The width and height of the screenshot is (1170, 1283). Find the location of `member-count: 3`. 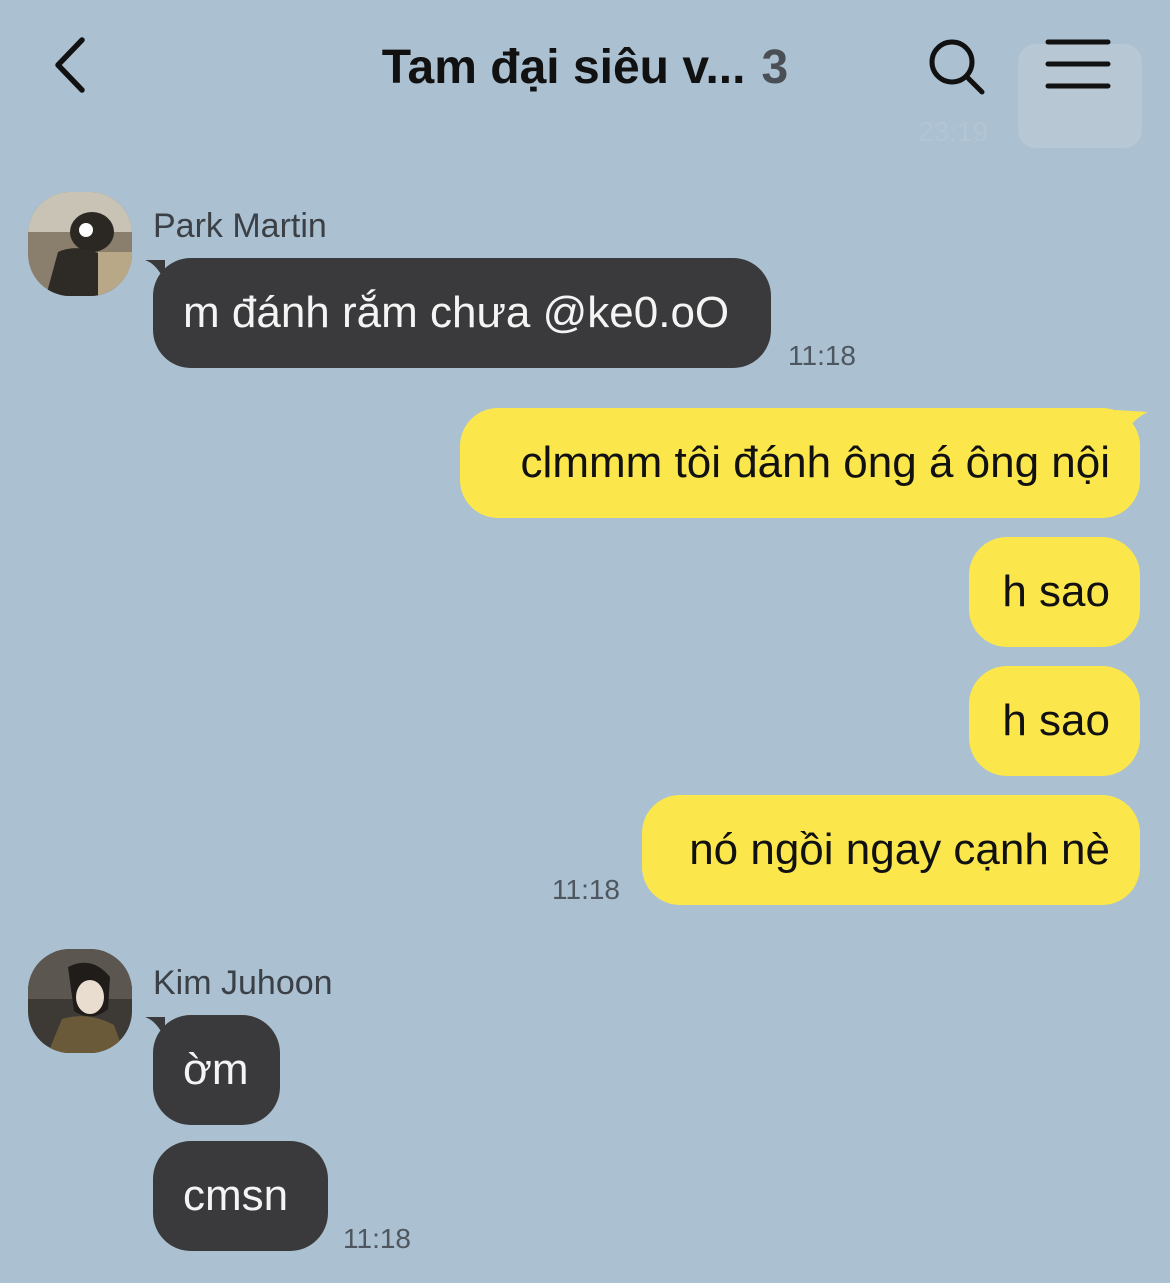

member-count: 3 is located at coordinates (775, 67).